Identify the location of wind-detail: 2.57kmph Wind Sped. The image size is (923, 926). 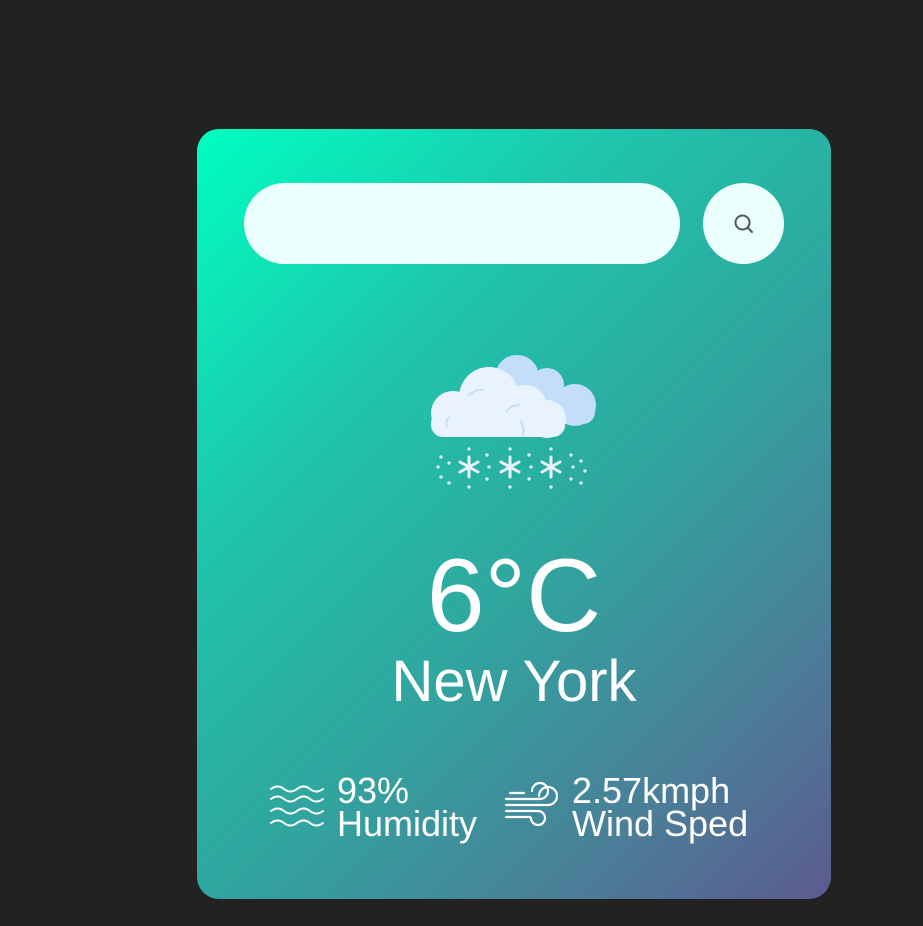
(626, 808).